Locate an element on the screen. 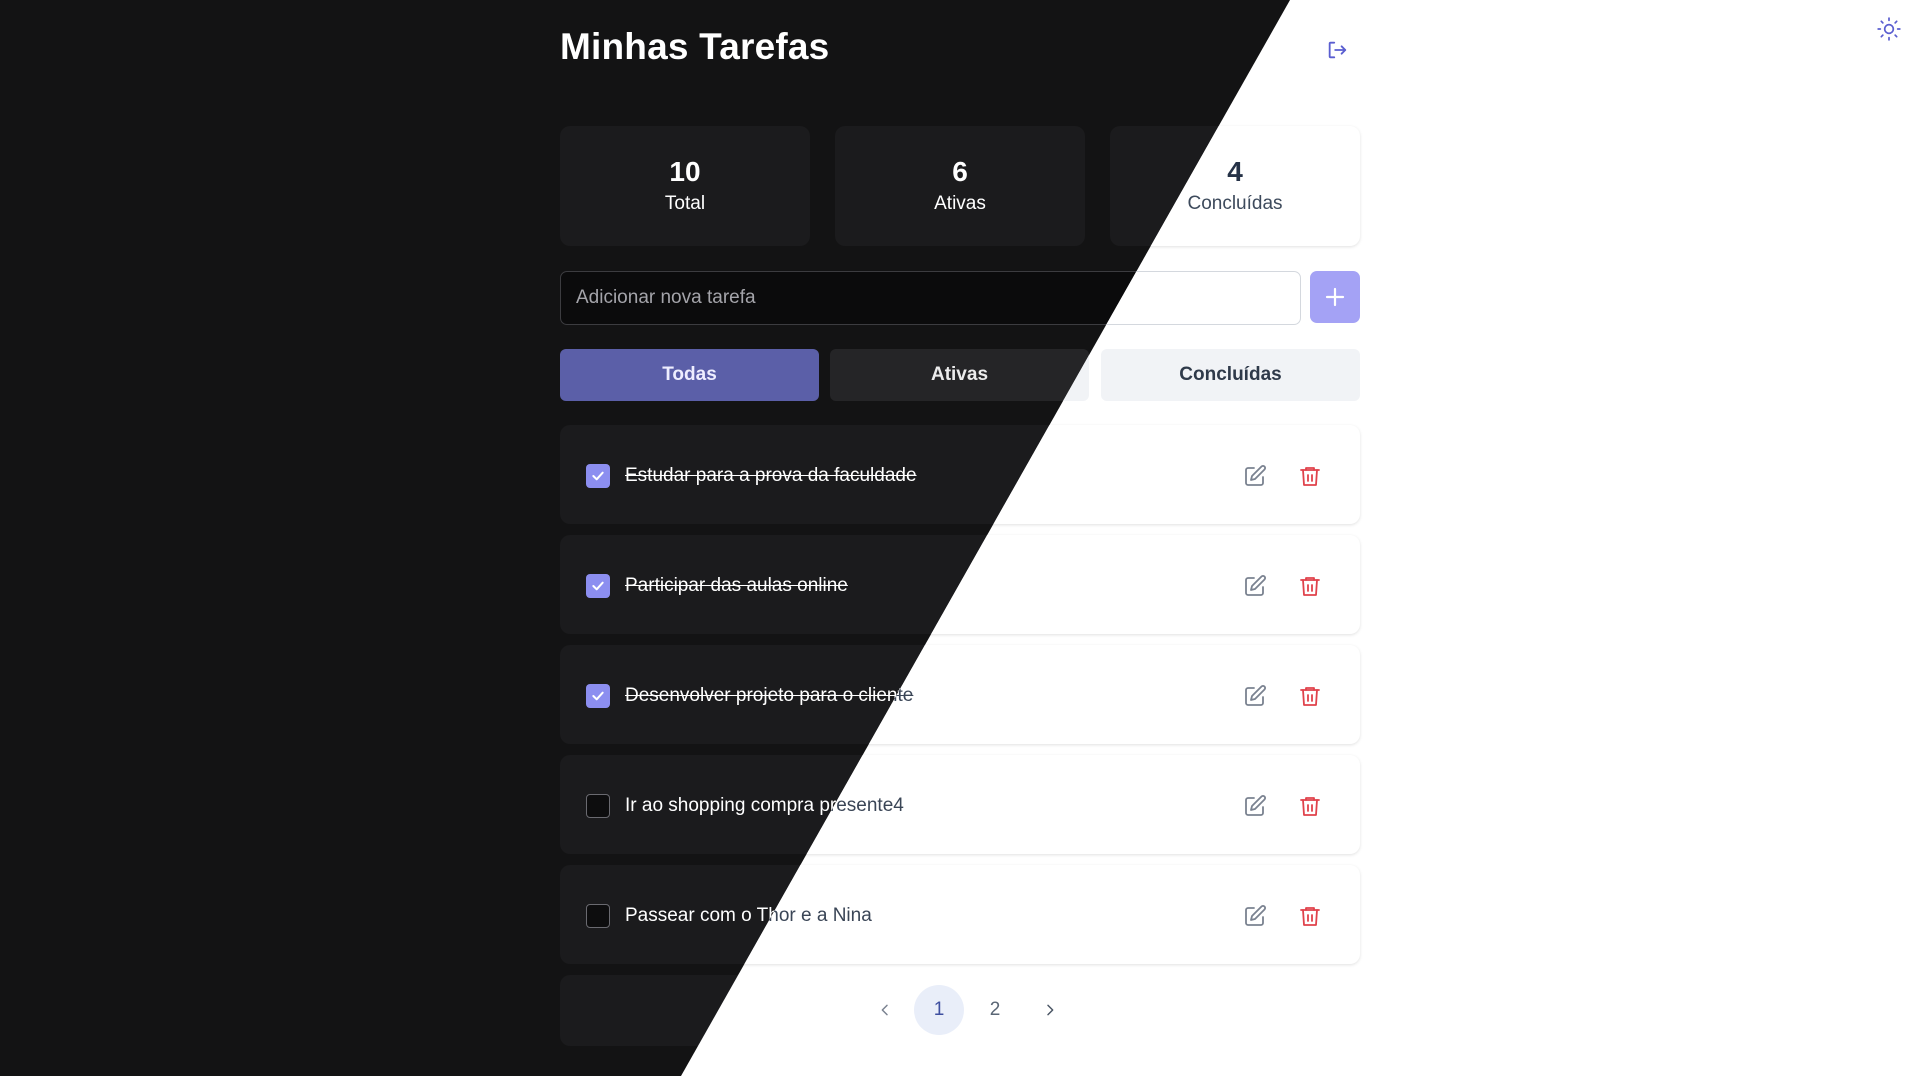 This screenshot has width=1919, height=1076. stat-label: Ativas is located at coordinates (960, 203).